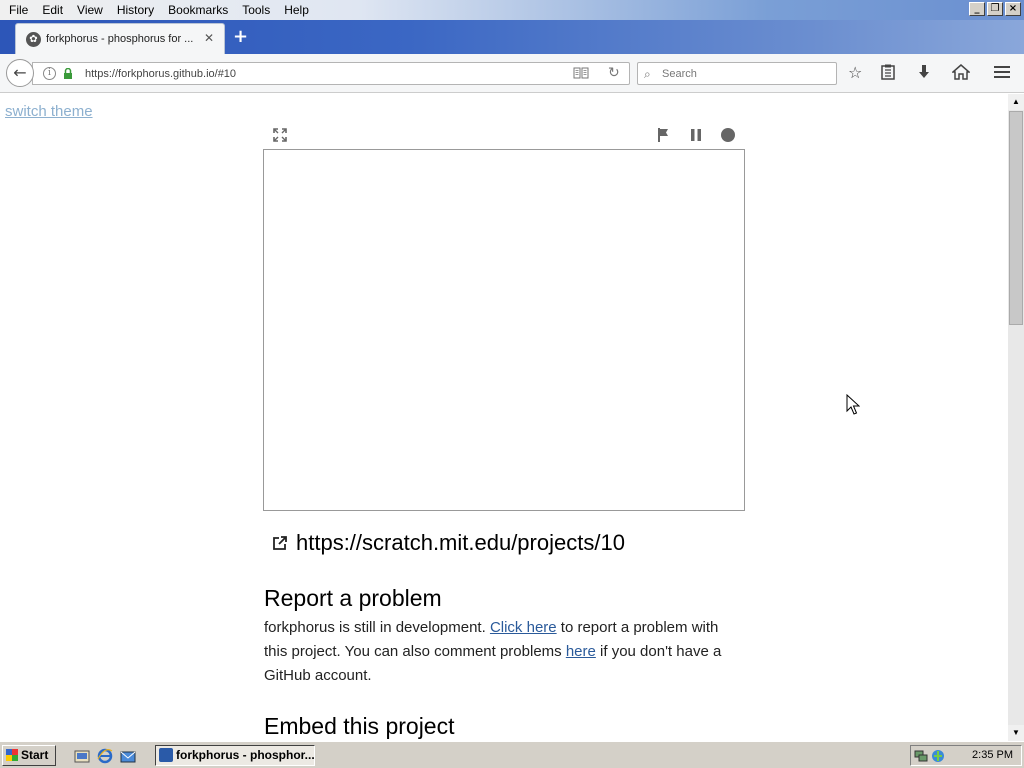  What do you see at coordinates (512, 754) in the screenshot?
I see `taskbar: Start forkphorus - phosphor... 2:35 PM` at bounding box center [512, 754].